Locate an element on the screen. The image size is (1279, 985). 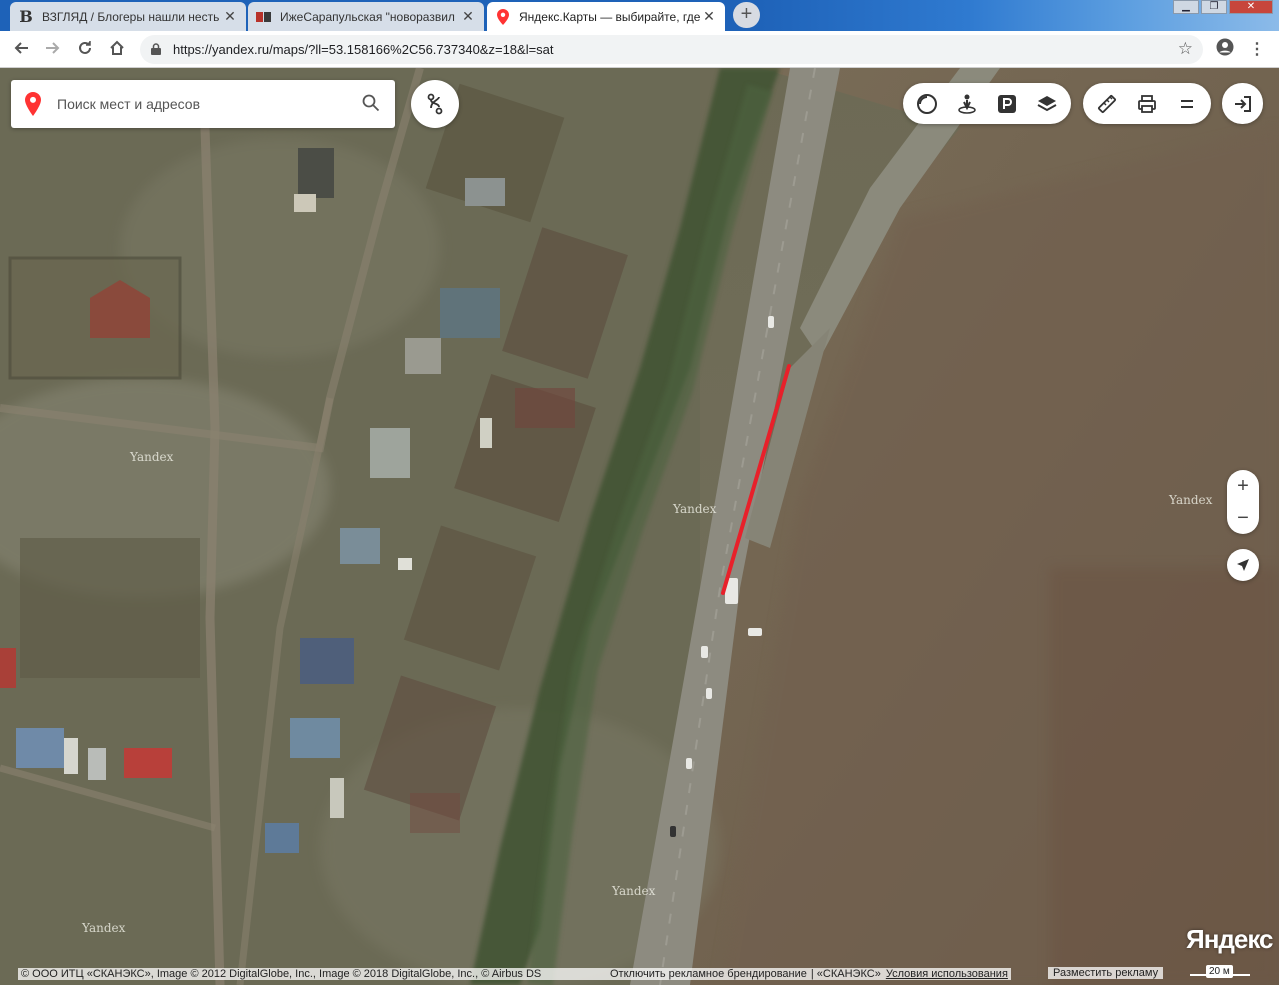
menu-icon is located at coordinates (1187, 103).